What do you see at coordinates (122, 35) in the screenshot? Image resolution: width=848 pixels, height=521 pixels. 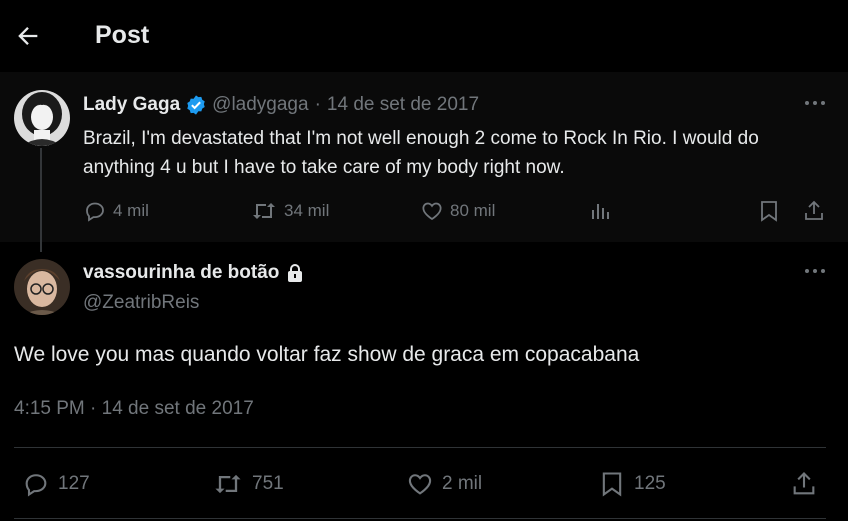 I see `page-title: Post` at bounding box center [122, 35].